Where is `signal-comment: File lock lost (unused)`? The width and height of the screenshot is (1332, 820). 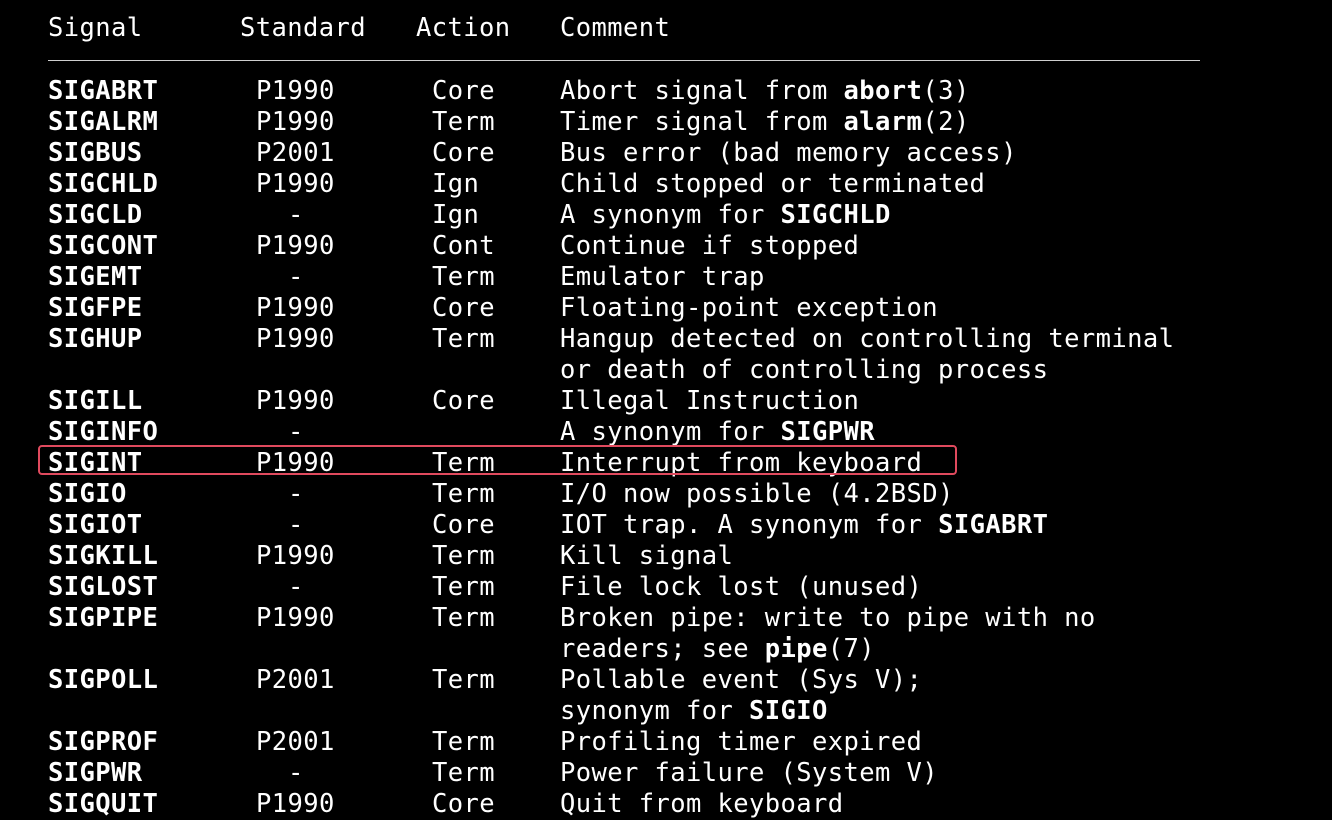 signal-comment: File lock lost (unused) is located at coordinates (741, 587).